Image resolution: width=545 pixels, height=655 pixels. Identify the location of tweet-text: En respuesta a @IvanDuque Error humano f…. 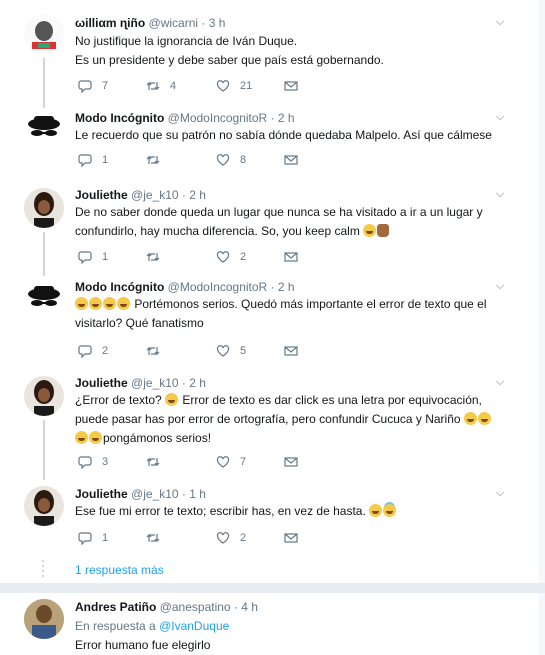
(295, 636).